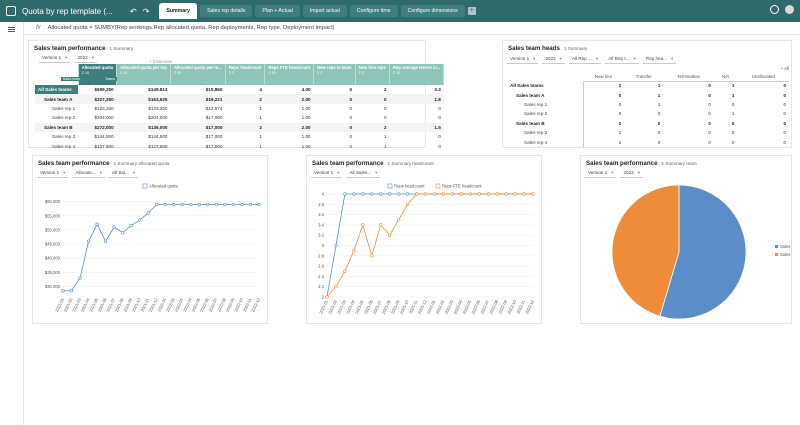 The image size is (800, 425). I want to click on team-select: All Sales... ▾, so click(363, 173).